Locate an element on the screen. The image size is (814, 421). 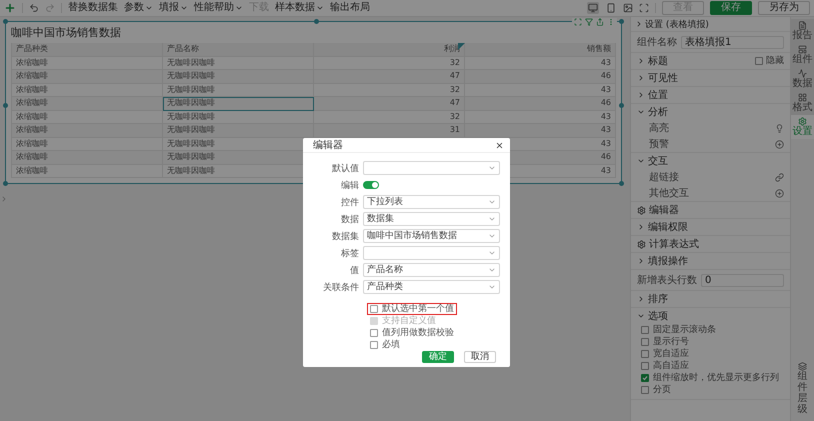
side-tab: 数据 is located at coordinates (802, 79).